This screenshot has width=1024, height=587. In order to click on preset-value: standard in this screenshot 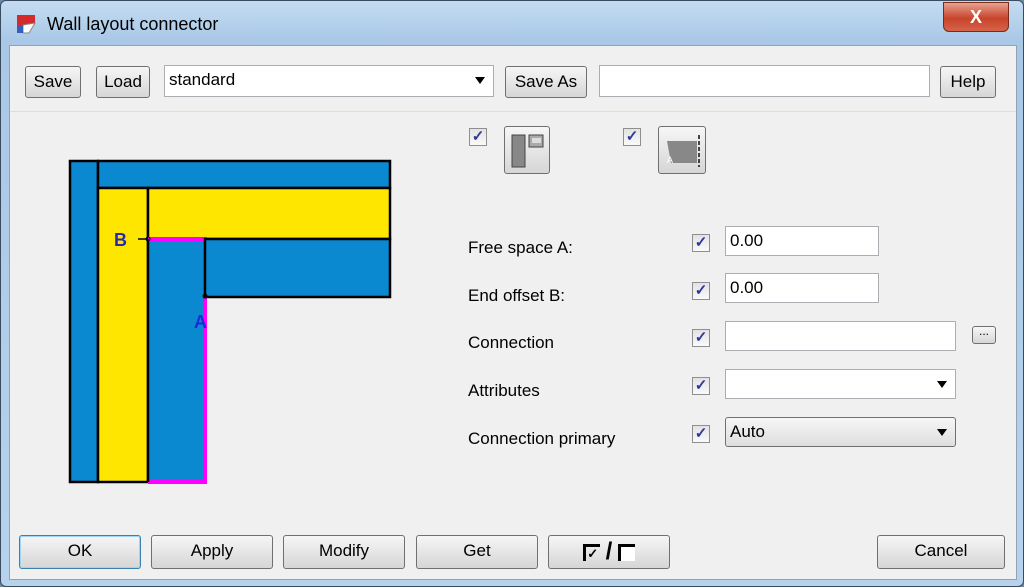, I will do `click(202, 79)`.